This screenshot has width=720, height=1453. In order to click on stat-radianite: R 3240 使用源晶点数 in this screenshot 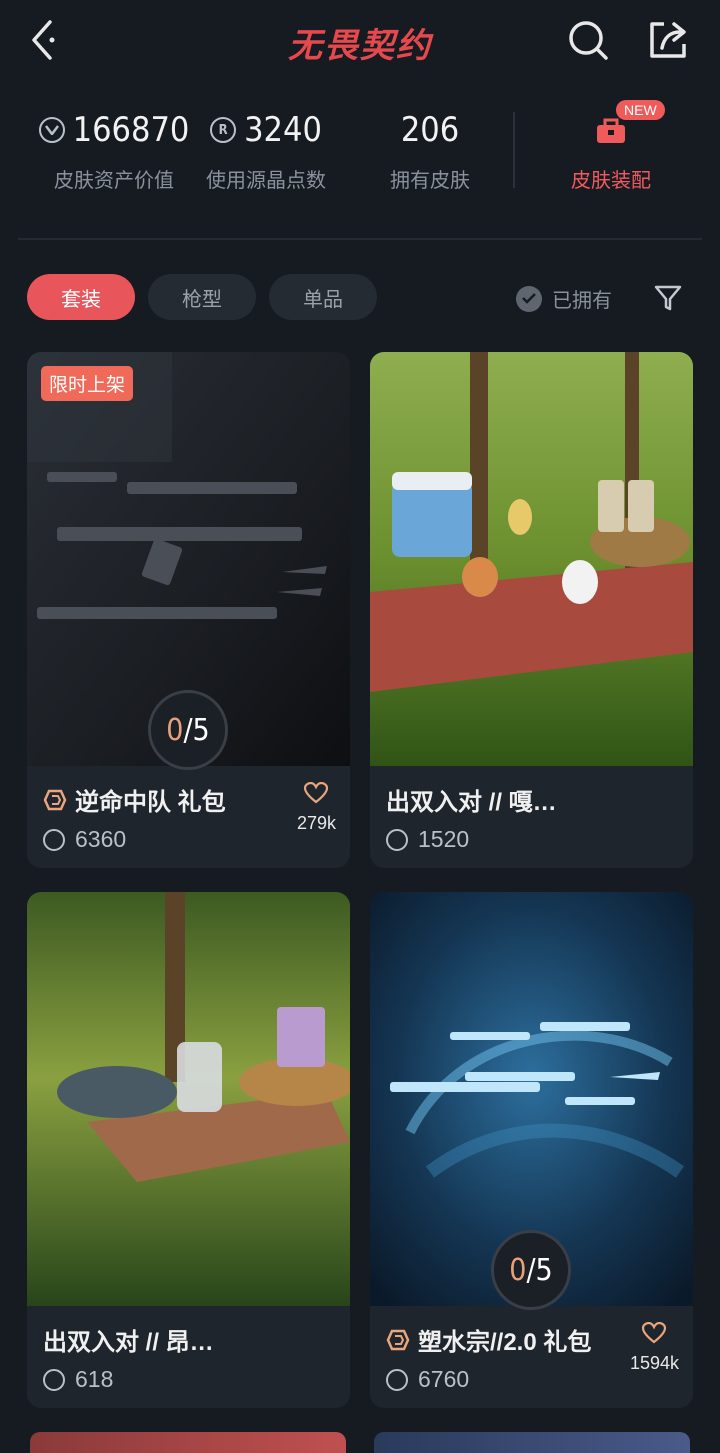, I will do `click(266, 146)`.